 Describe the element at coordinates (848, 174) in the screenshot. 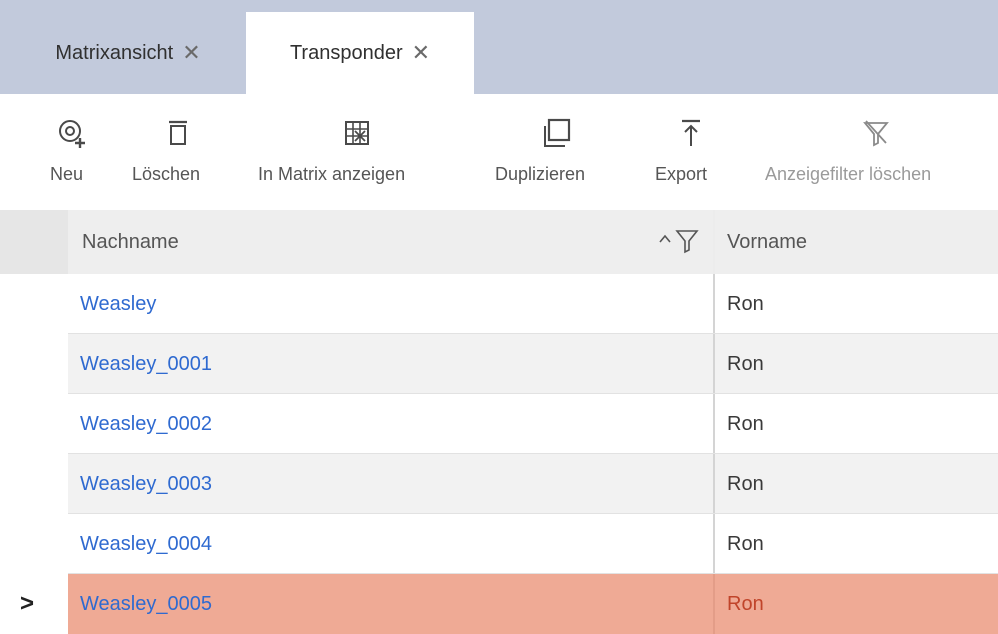

I see `clear-filter-label: Anzeigefilter löschen` at that location.